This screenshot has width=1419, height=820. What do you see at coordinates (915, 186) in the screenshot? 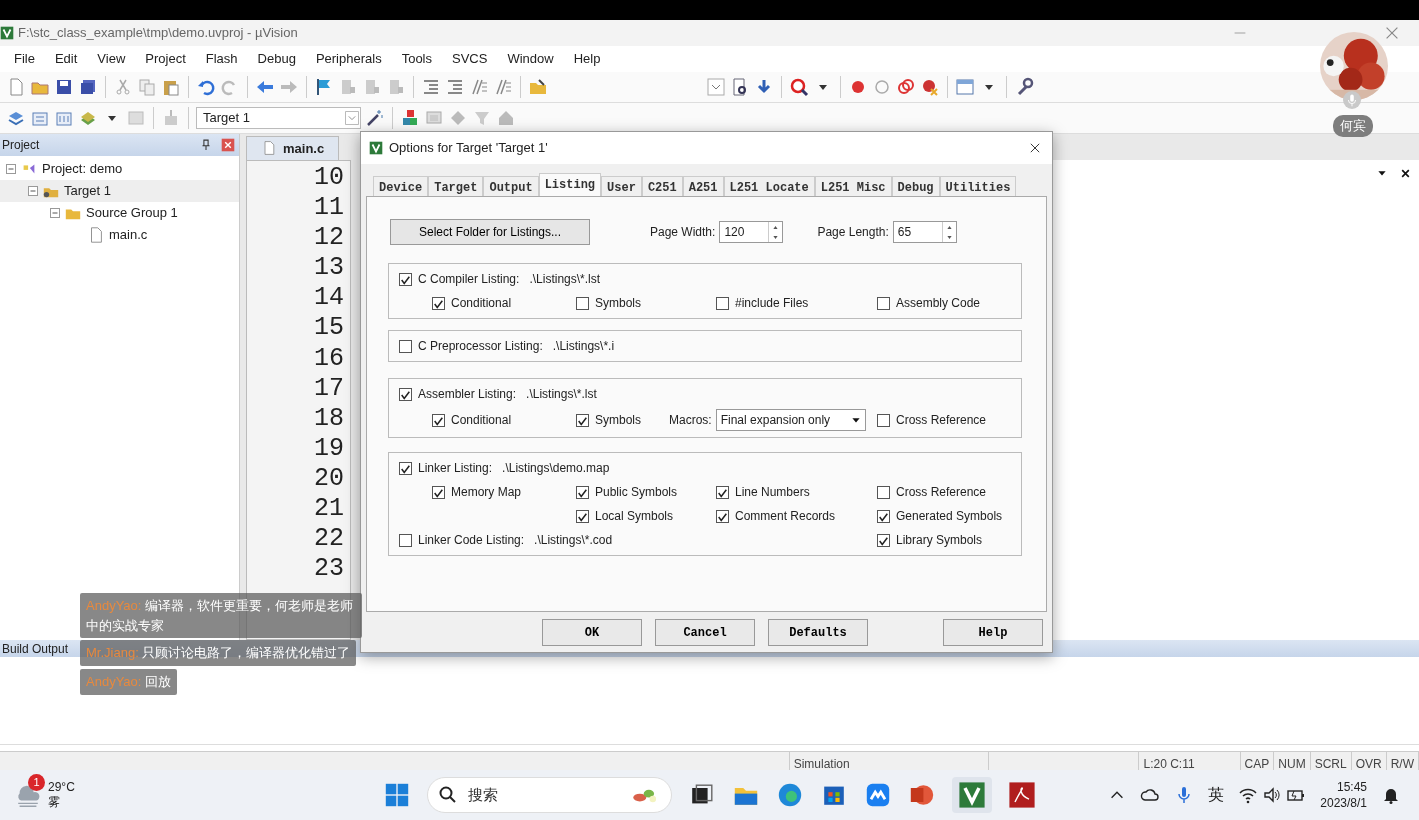
I see `tab: Debug` at bounding box center [915, 186].